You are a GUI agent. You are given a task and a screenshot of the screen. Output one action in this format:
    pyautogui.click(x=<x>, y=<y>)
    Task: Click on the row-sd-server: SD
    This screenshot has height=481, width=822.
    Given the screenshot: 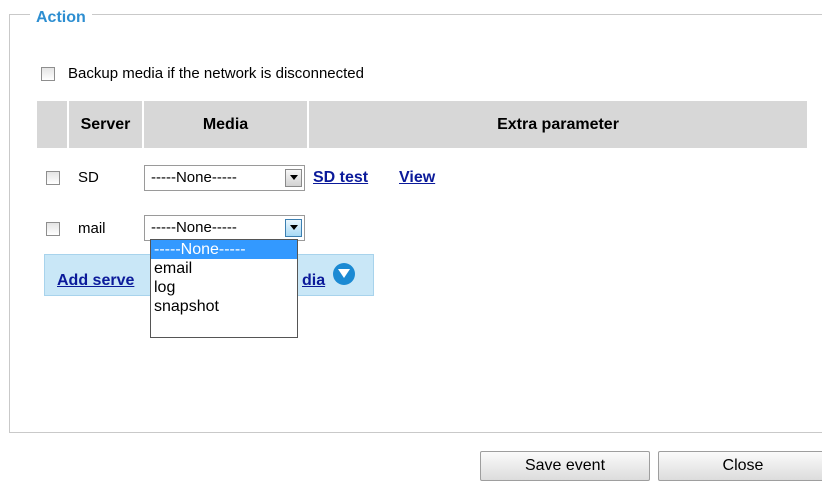 What is the action you would take?
    pyautogui.click(x=88, y=177)
    